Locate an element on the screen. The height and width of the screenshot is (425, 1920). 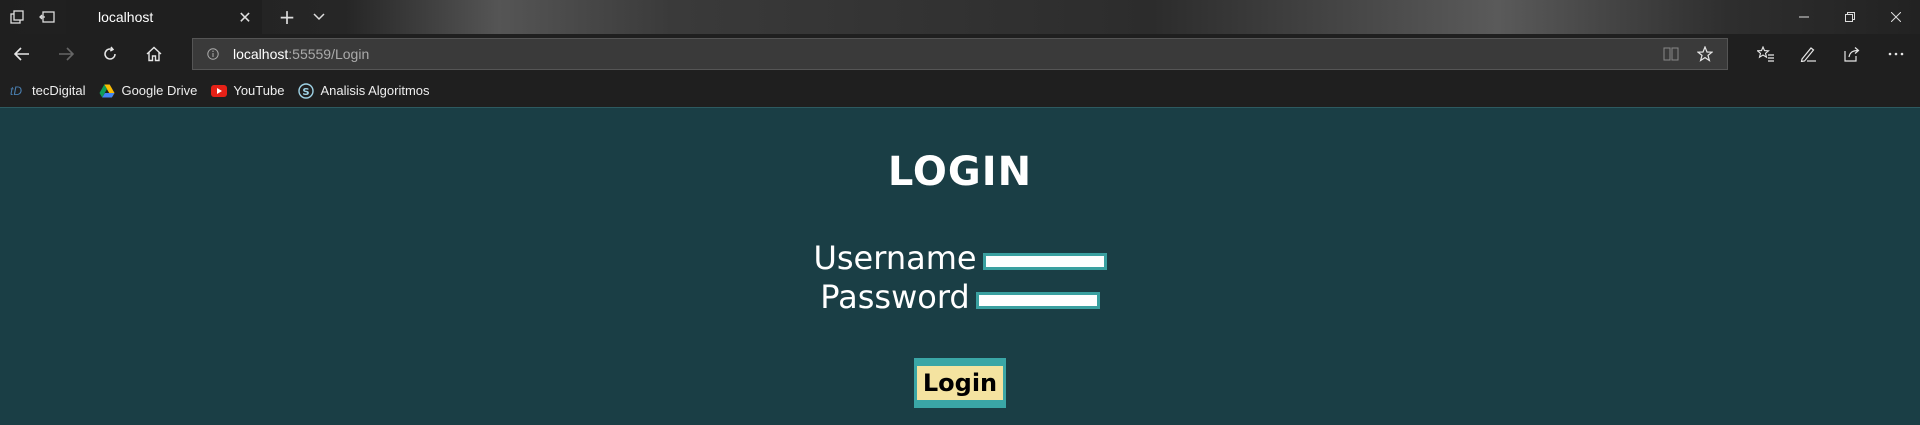
favorite-label: Analisis Algoritmos IC is located at coordinates (376, 90).